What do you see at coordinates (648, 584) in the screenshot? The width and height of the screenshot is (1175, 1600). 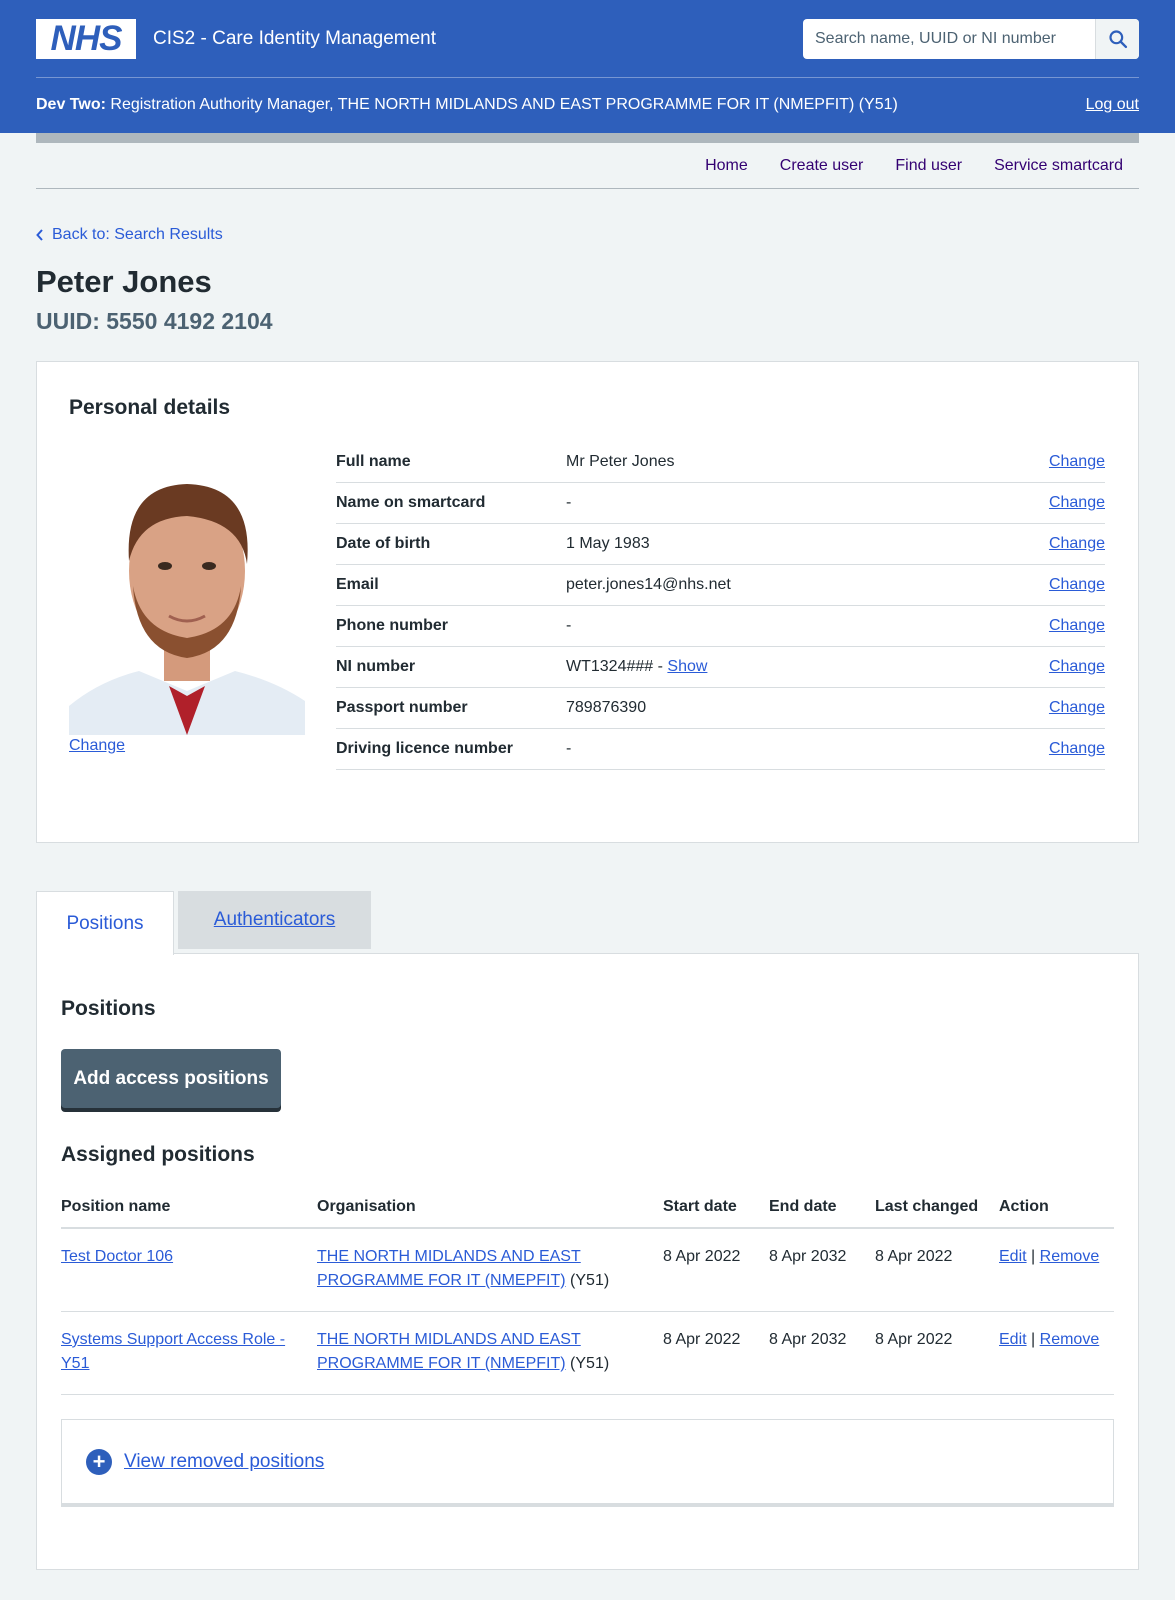 I see `detail-value: peter.jones14@nhs.net` at bounding box center [648, 584].